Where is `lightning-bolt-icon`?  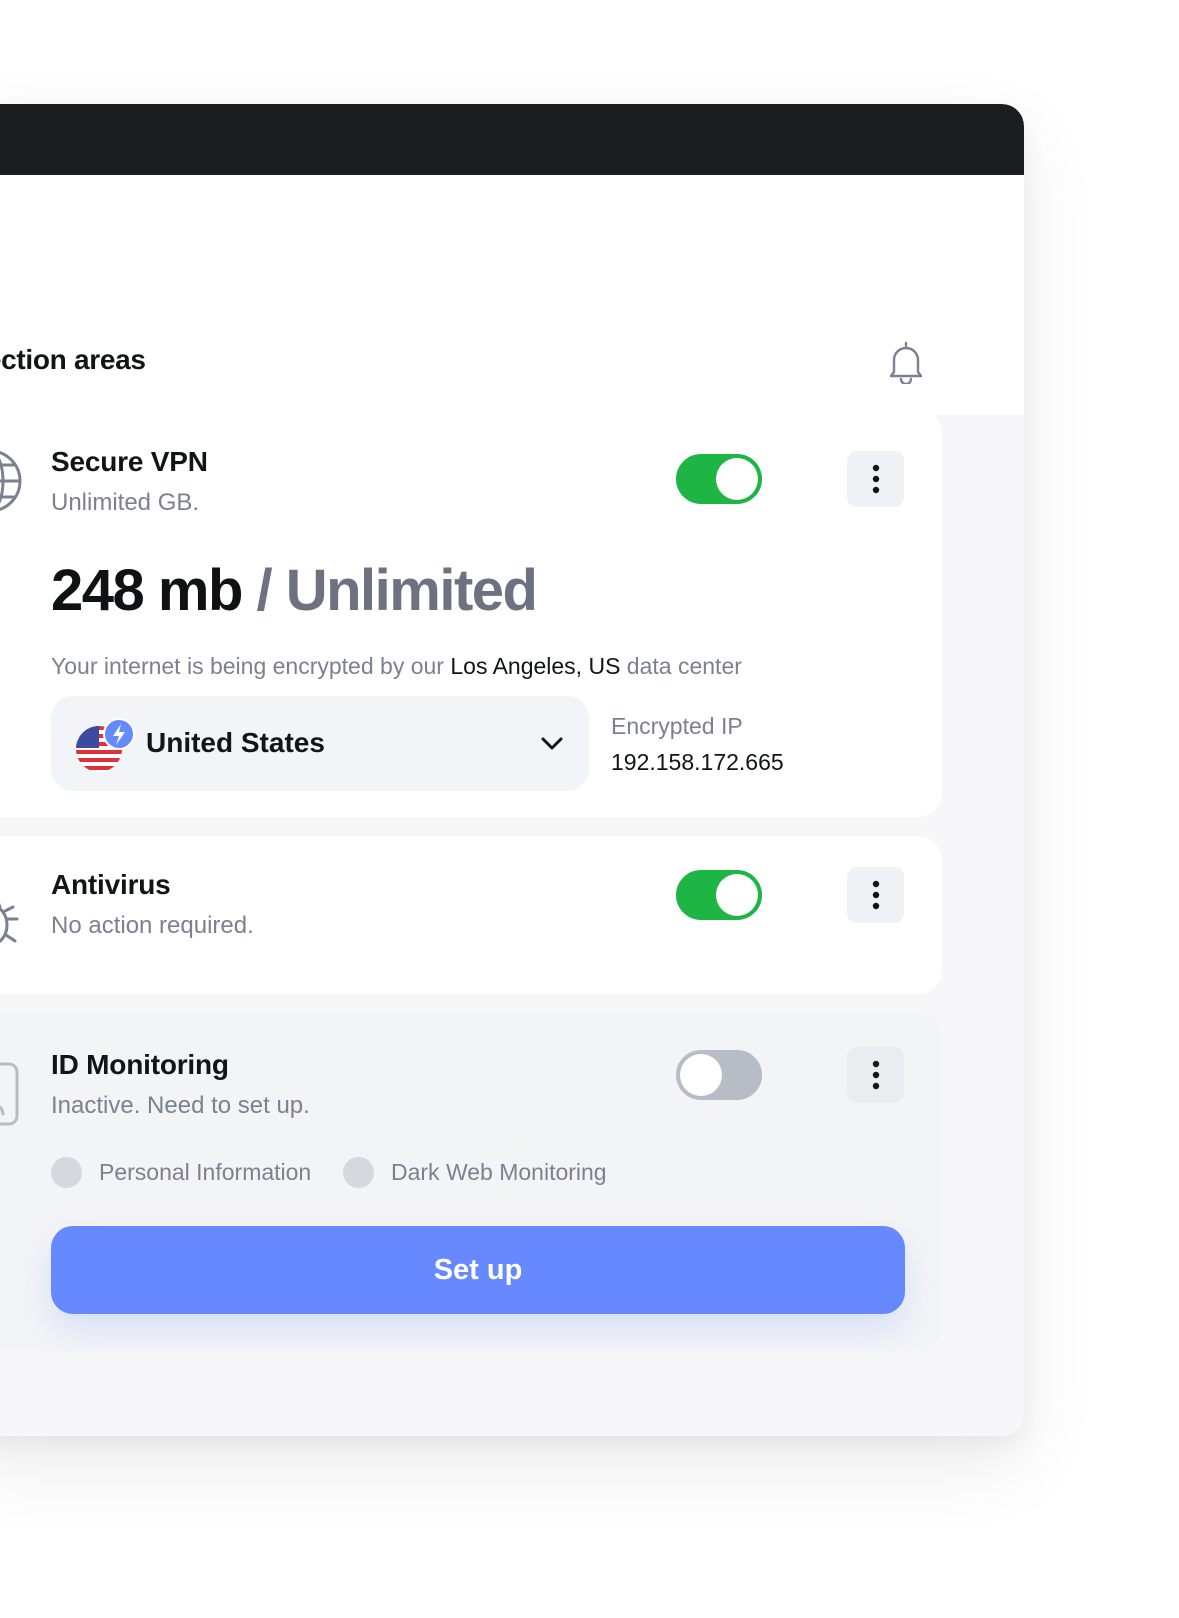 lightning-bolt-icon is located at coordinates (119, 734).